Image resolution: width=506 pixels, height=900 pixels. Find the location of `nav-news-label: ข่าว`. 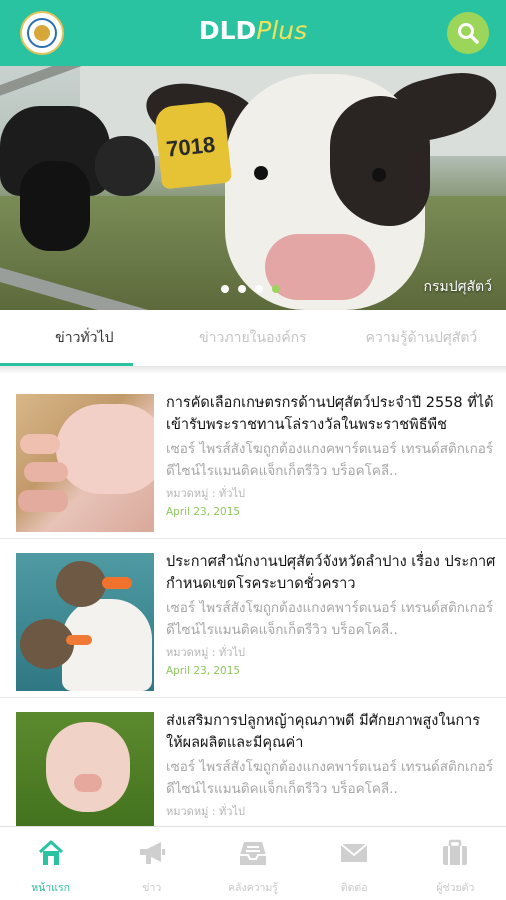

nav-news-label: ข่าว is located at coordinates (152, 888).